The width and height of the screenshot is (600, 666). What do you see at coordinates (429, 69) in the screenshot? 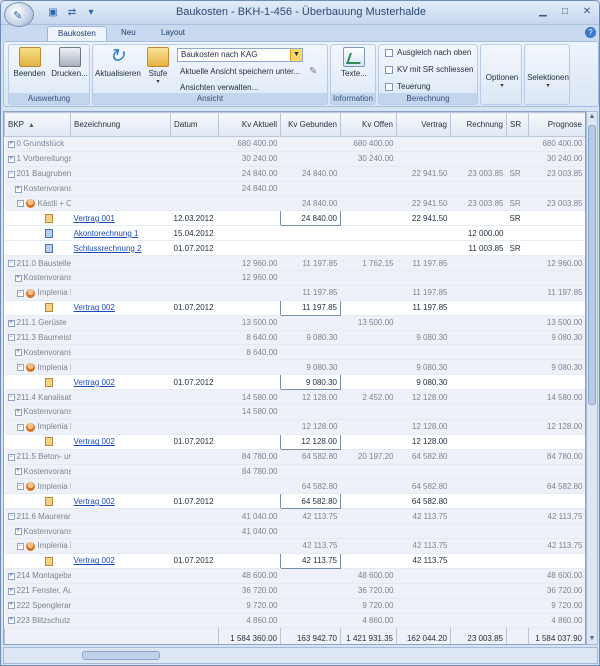
I see `kv-sr-checkbox: KV mit SR schliessen` at bounding box center [429, 69].